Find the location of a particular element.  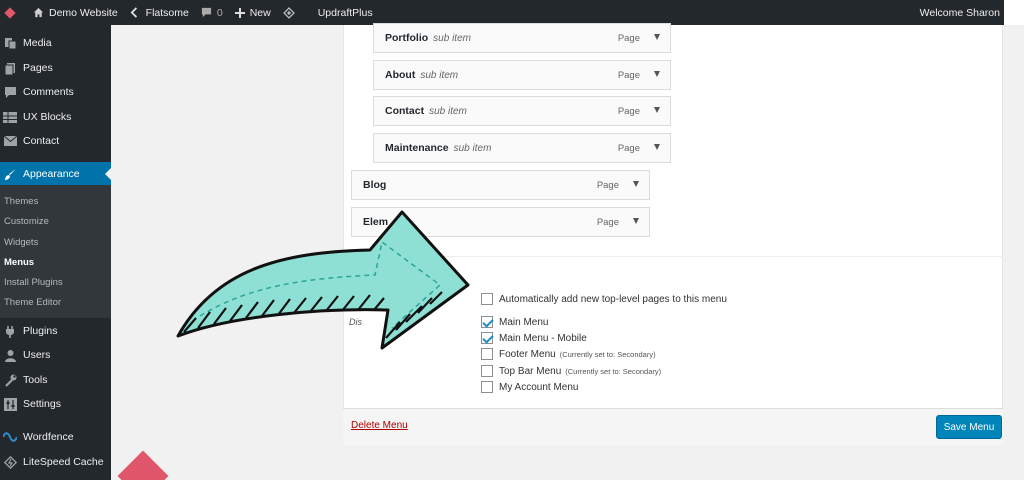

location-label: Top Bar Menu is located at coordinates (530, 371).